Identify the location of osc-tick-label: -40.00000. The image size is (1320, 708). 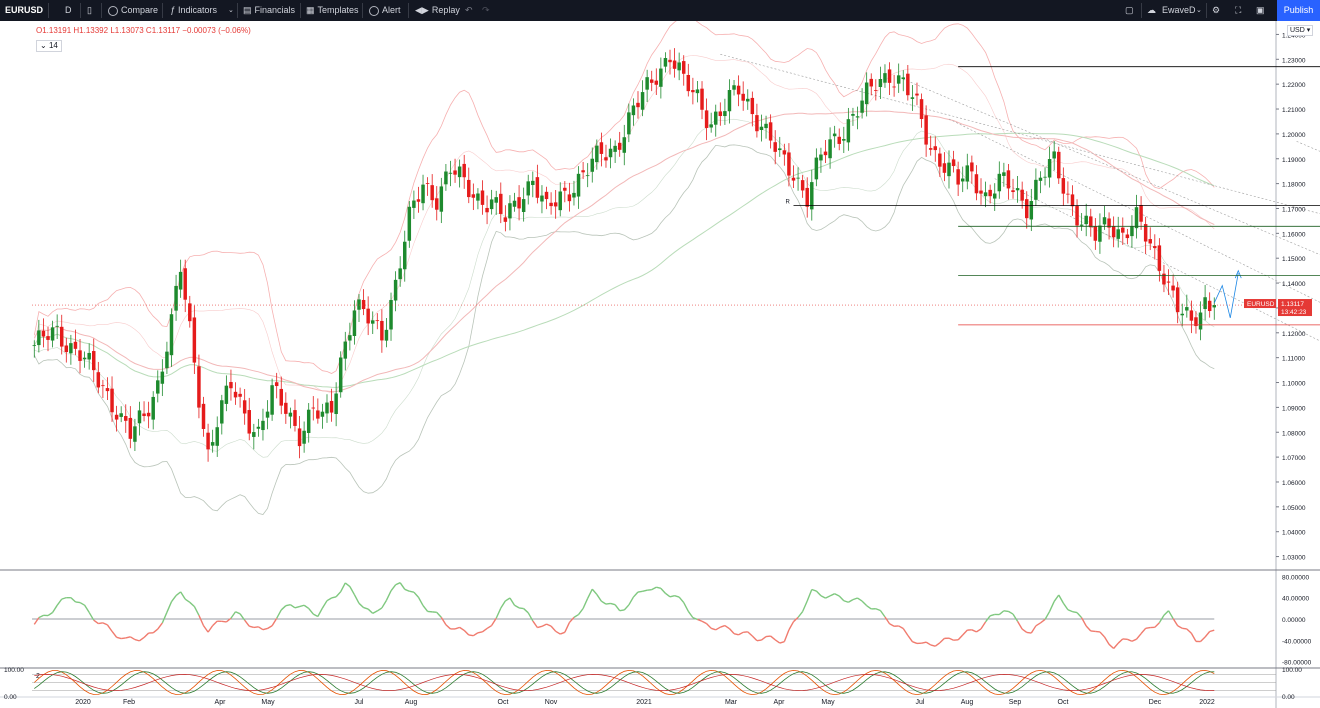
(1297, 641).